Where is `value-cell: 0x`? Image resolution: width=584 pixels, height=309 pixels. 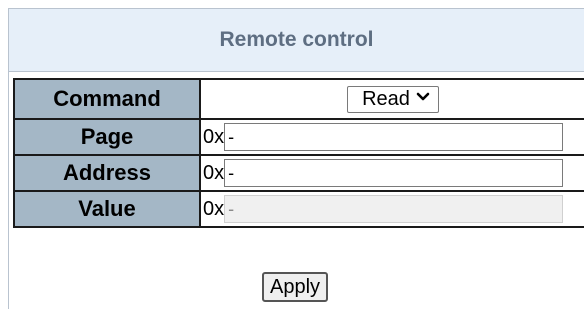 value-cell: 0x is located at coordinates (392, 209).